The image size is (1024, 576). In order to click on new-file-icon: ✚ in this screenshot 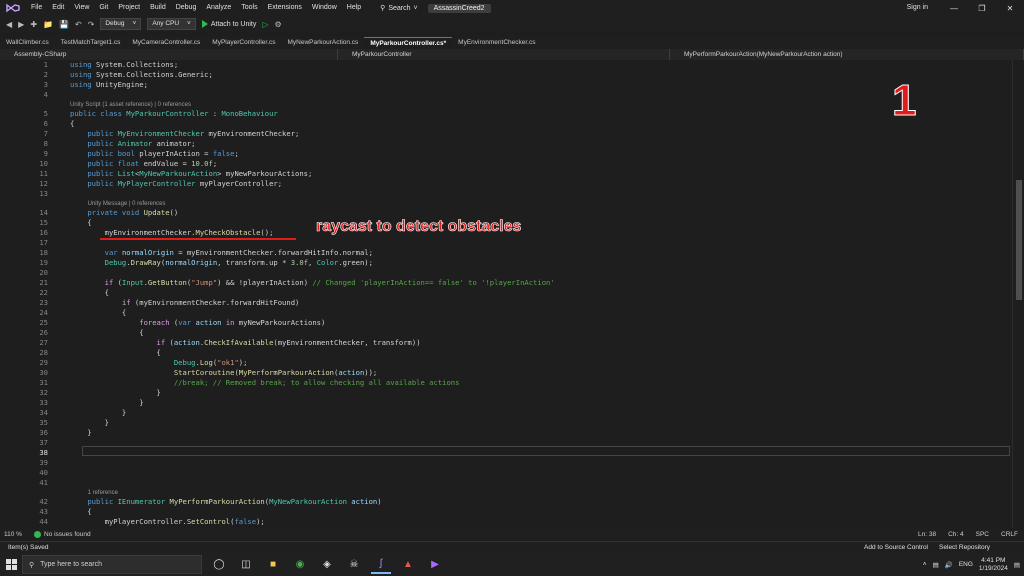, I will do `click(33, 24)`.